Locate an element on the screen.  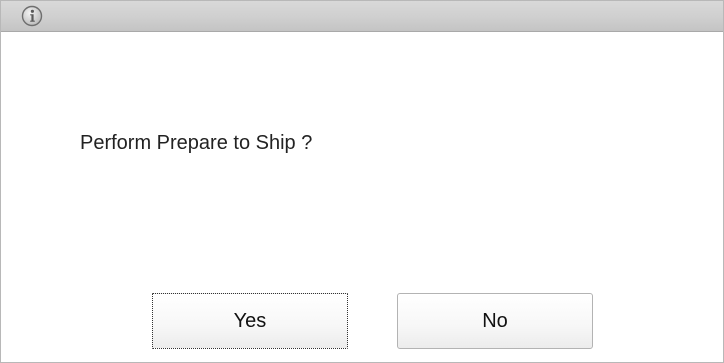
no-button: No is located at coordinates (495, 321).